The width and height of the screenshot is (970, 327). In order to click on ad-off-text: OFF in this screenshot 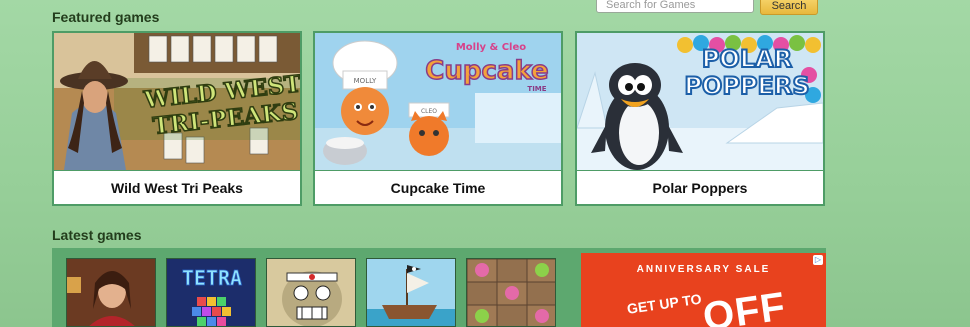, I will do `click(744, 305)`.